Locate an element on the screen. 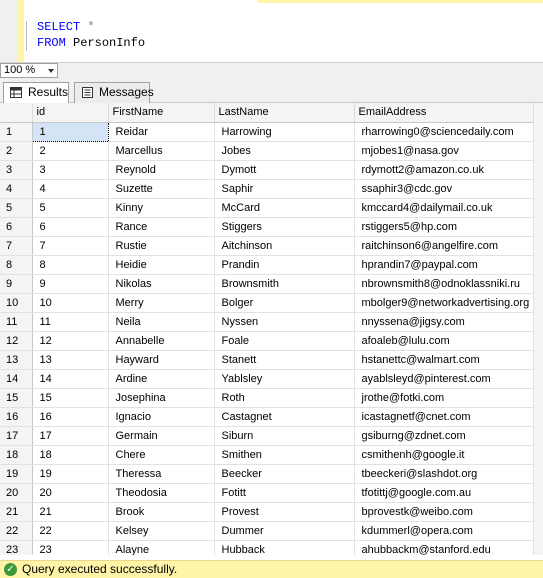  row-number: 4 is located at coordinates (16, 189).